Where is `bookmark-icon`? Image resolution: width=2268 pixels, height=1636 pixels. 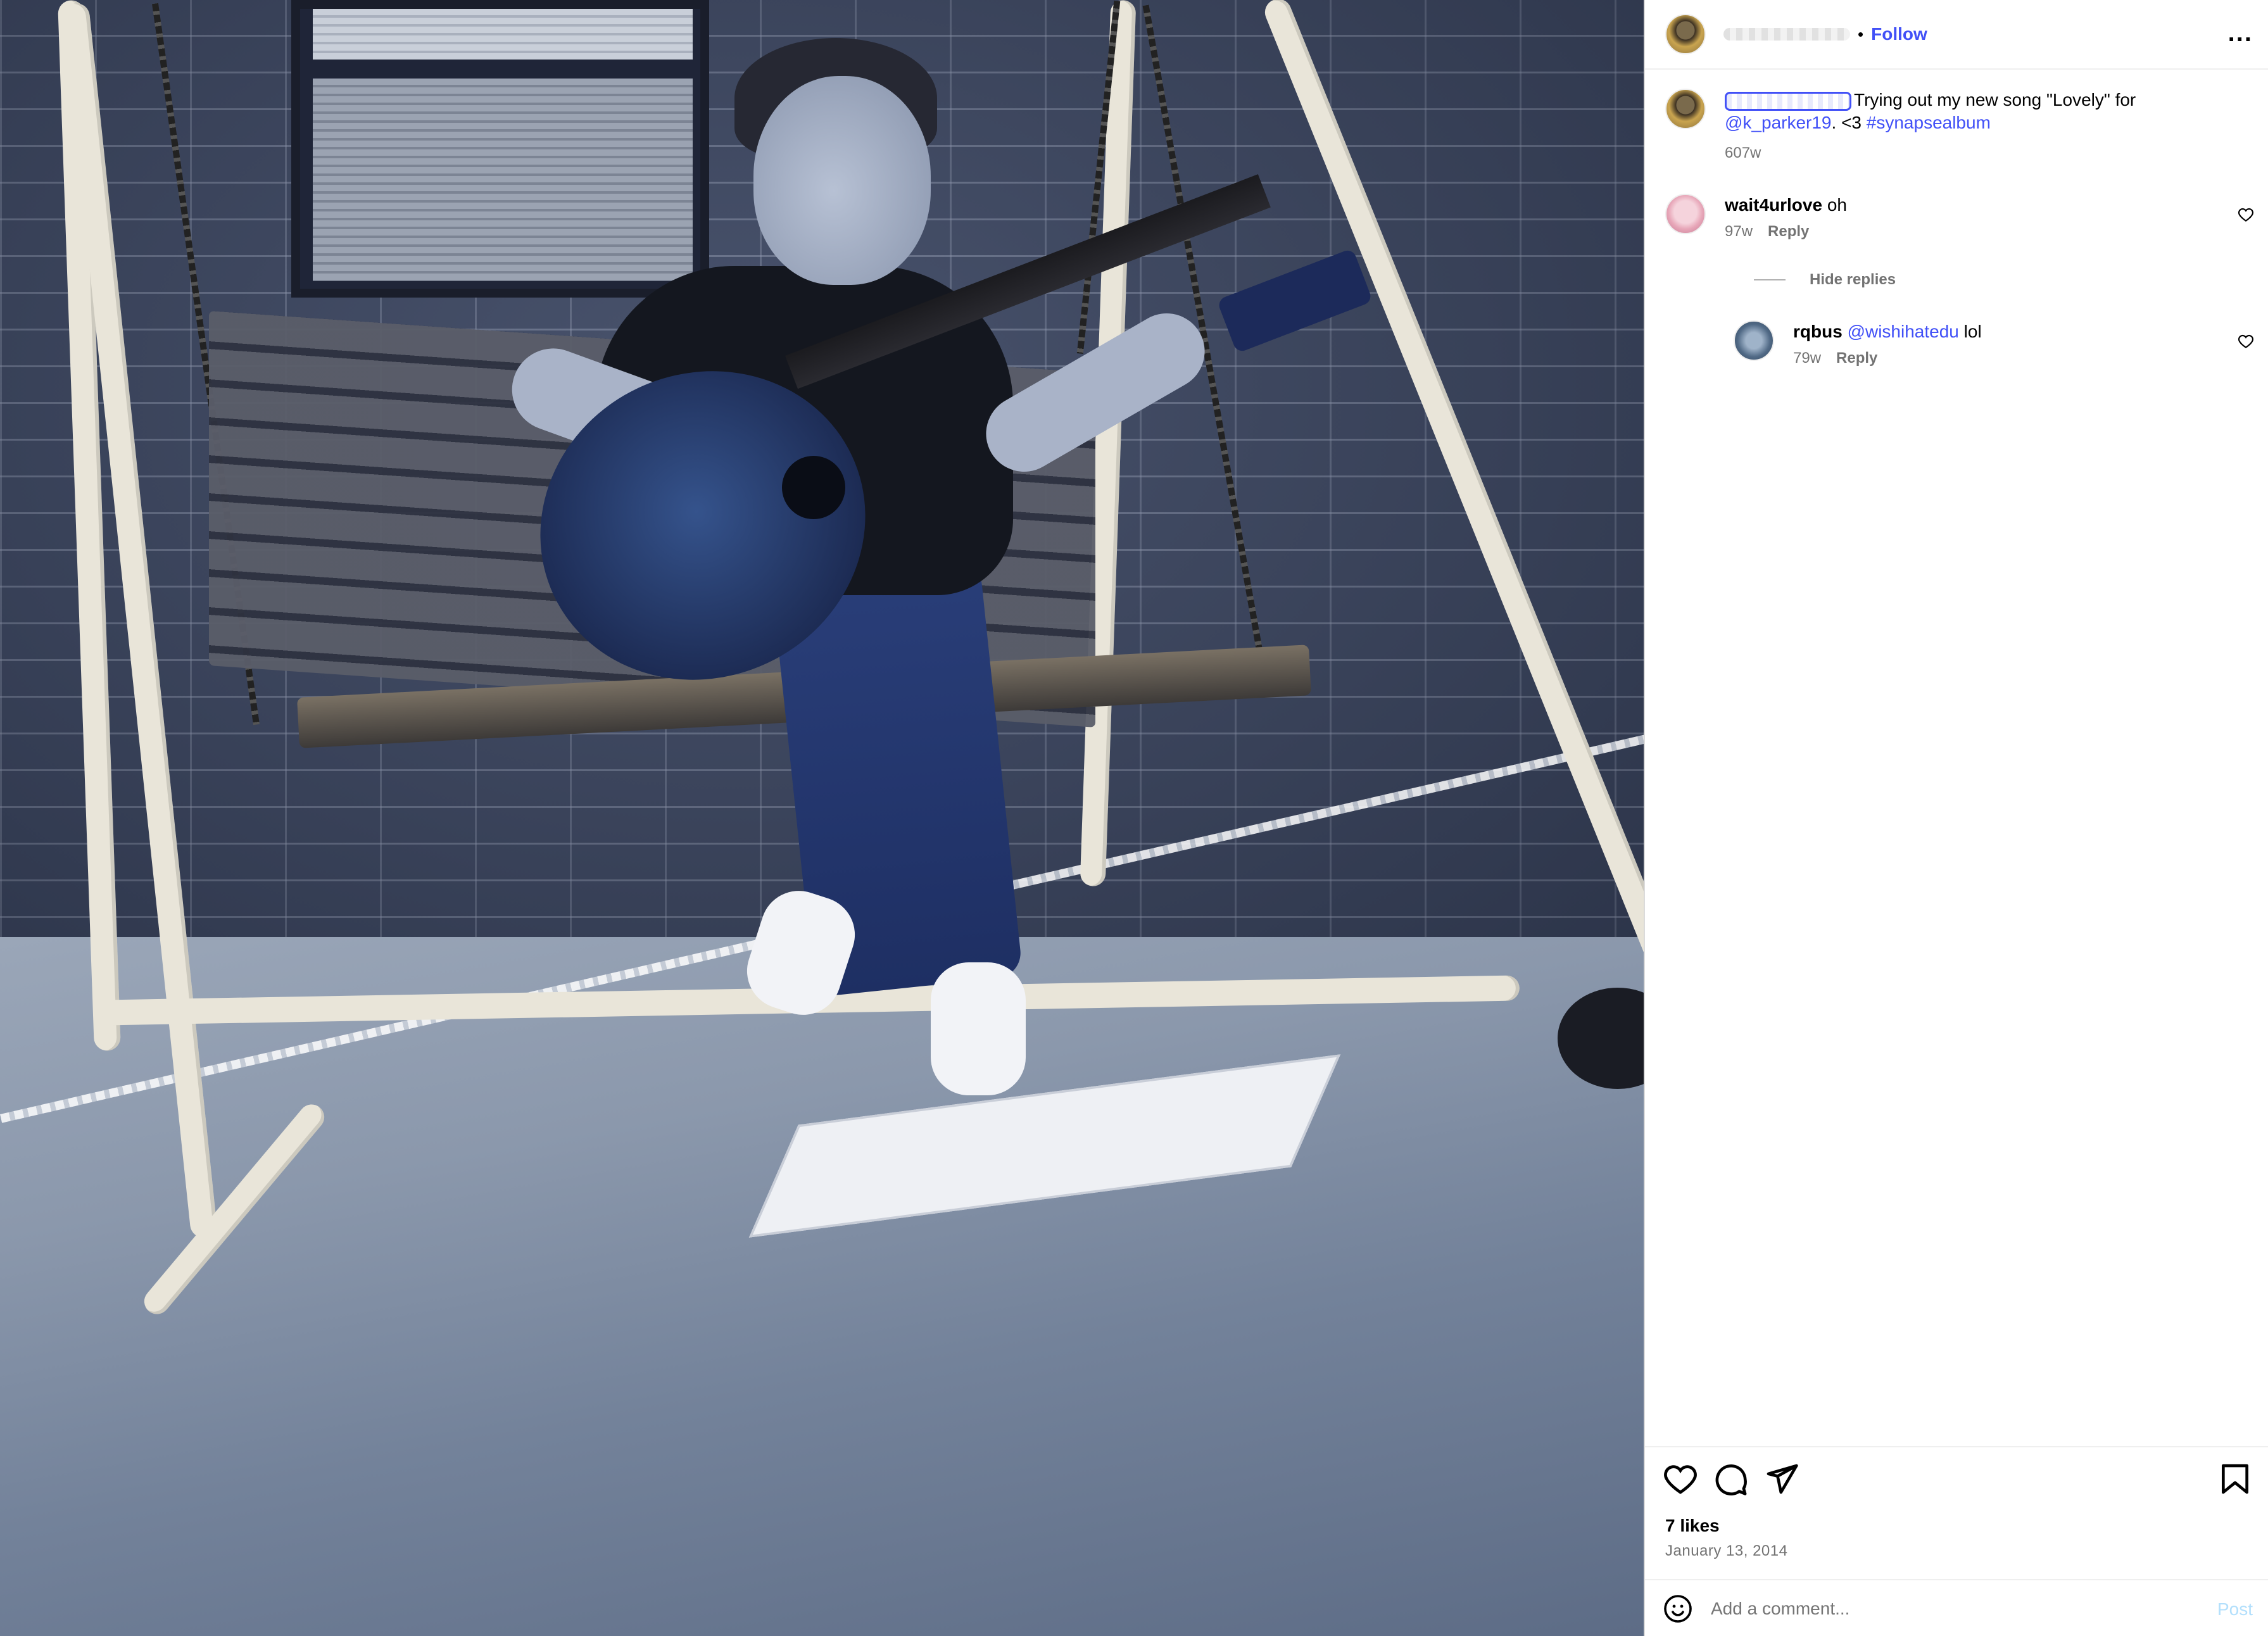 bookmark-icon is located at coordinates (2235, 1479).